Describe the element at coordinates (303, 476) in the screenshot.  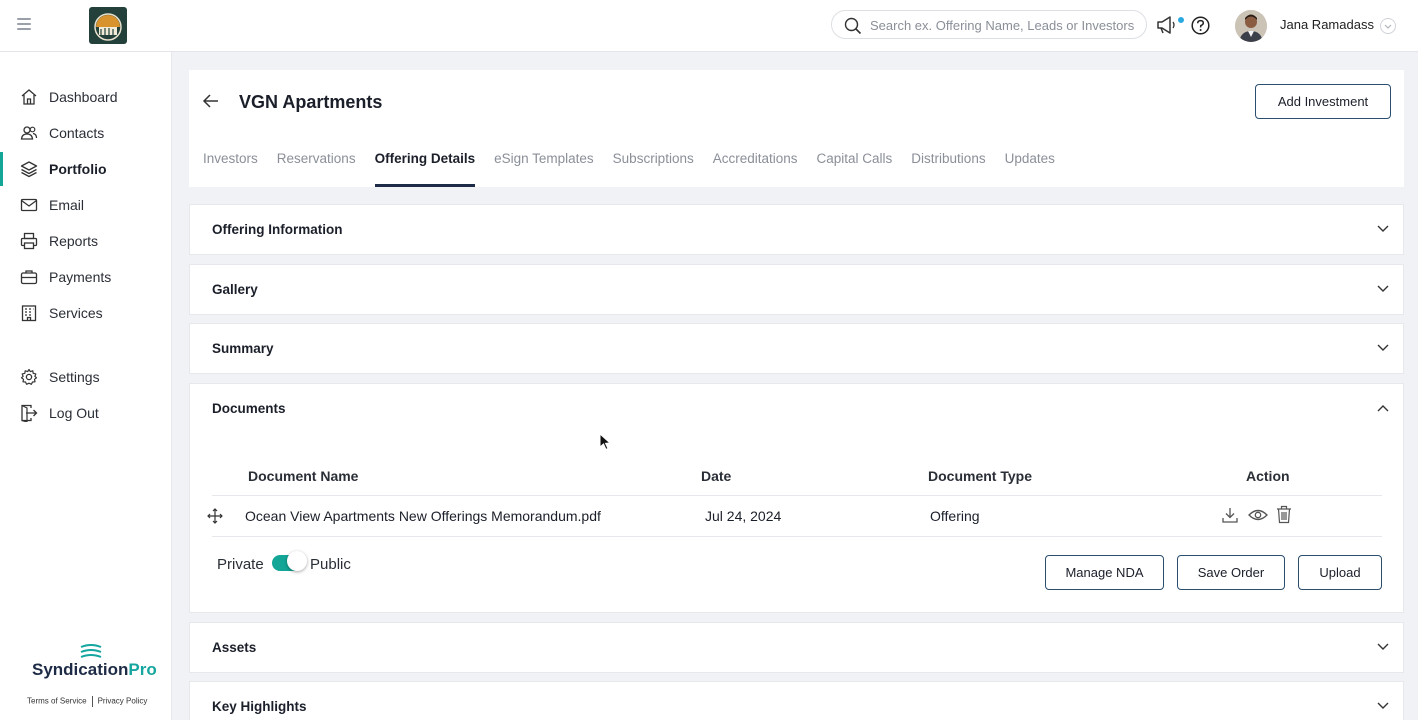
I see `column-header-document-name: Document Name` at that location.